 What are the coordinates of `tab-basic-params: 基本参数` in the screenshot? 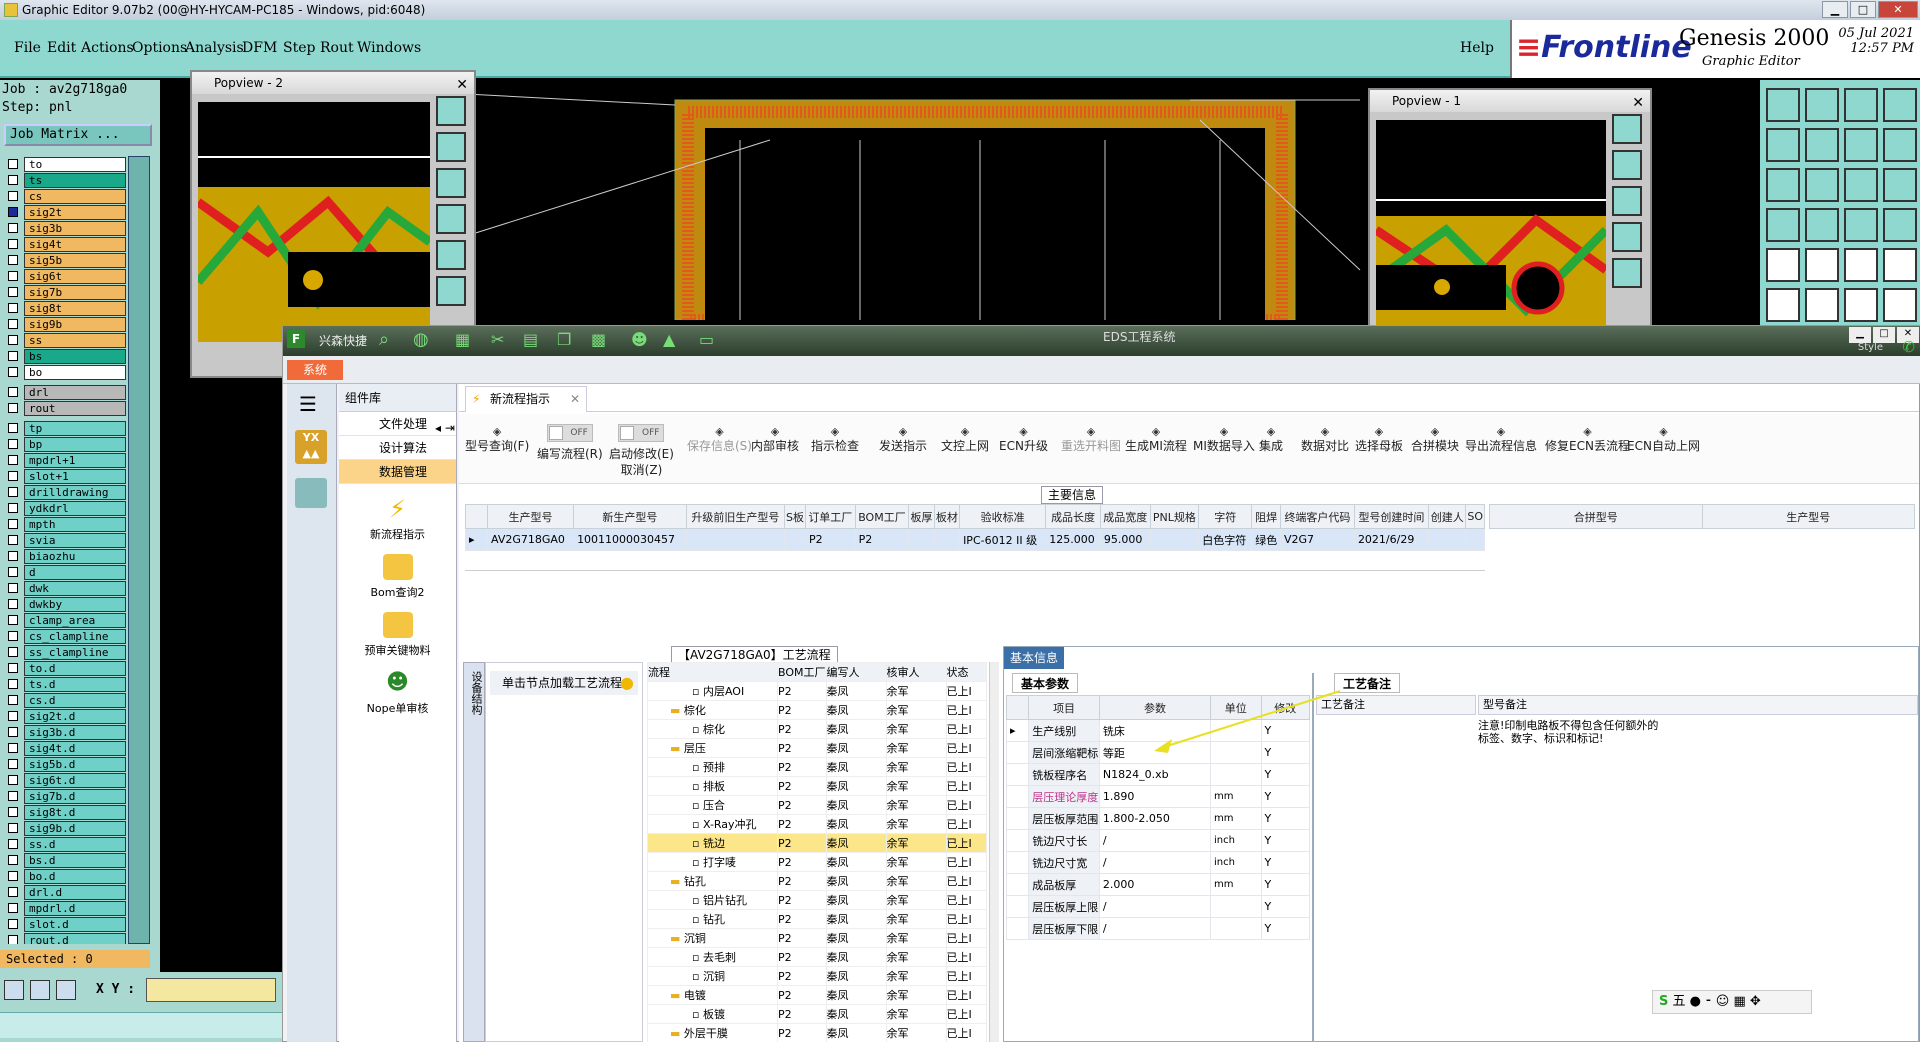 It's located at (1045, 683).